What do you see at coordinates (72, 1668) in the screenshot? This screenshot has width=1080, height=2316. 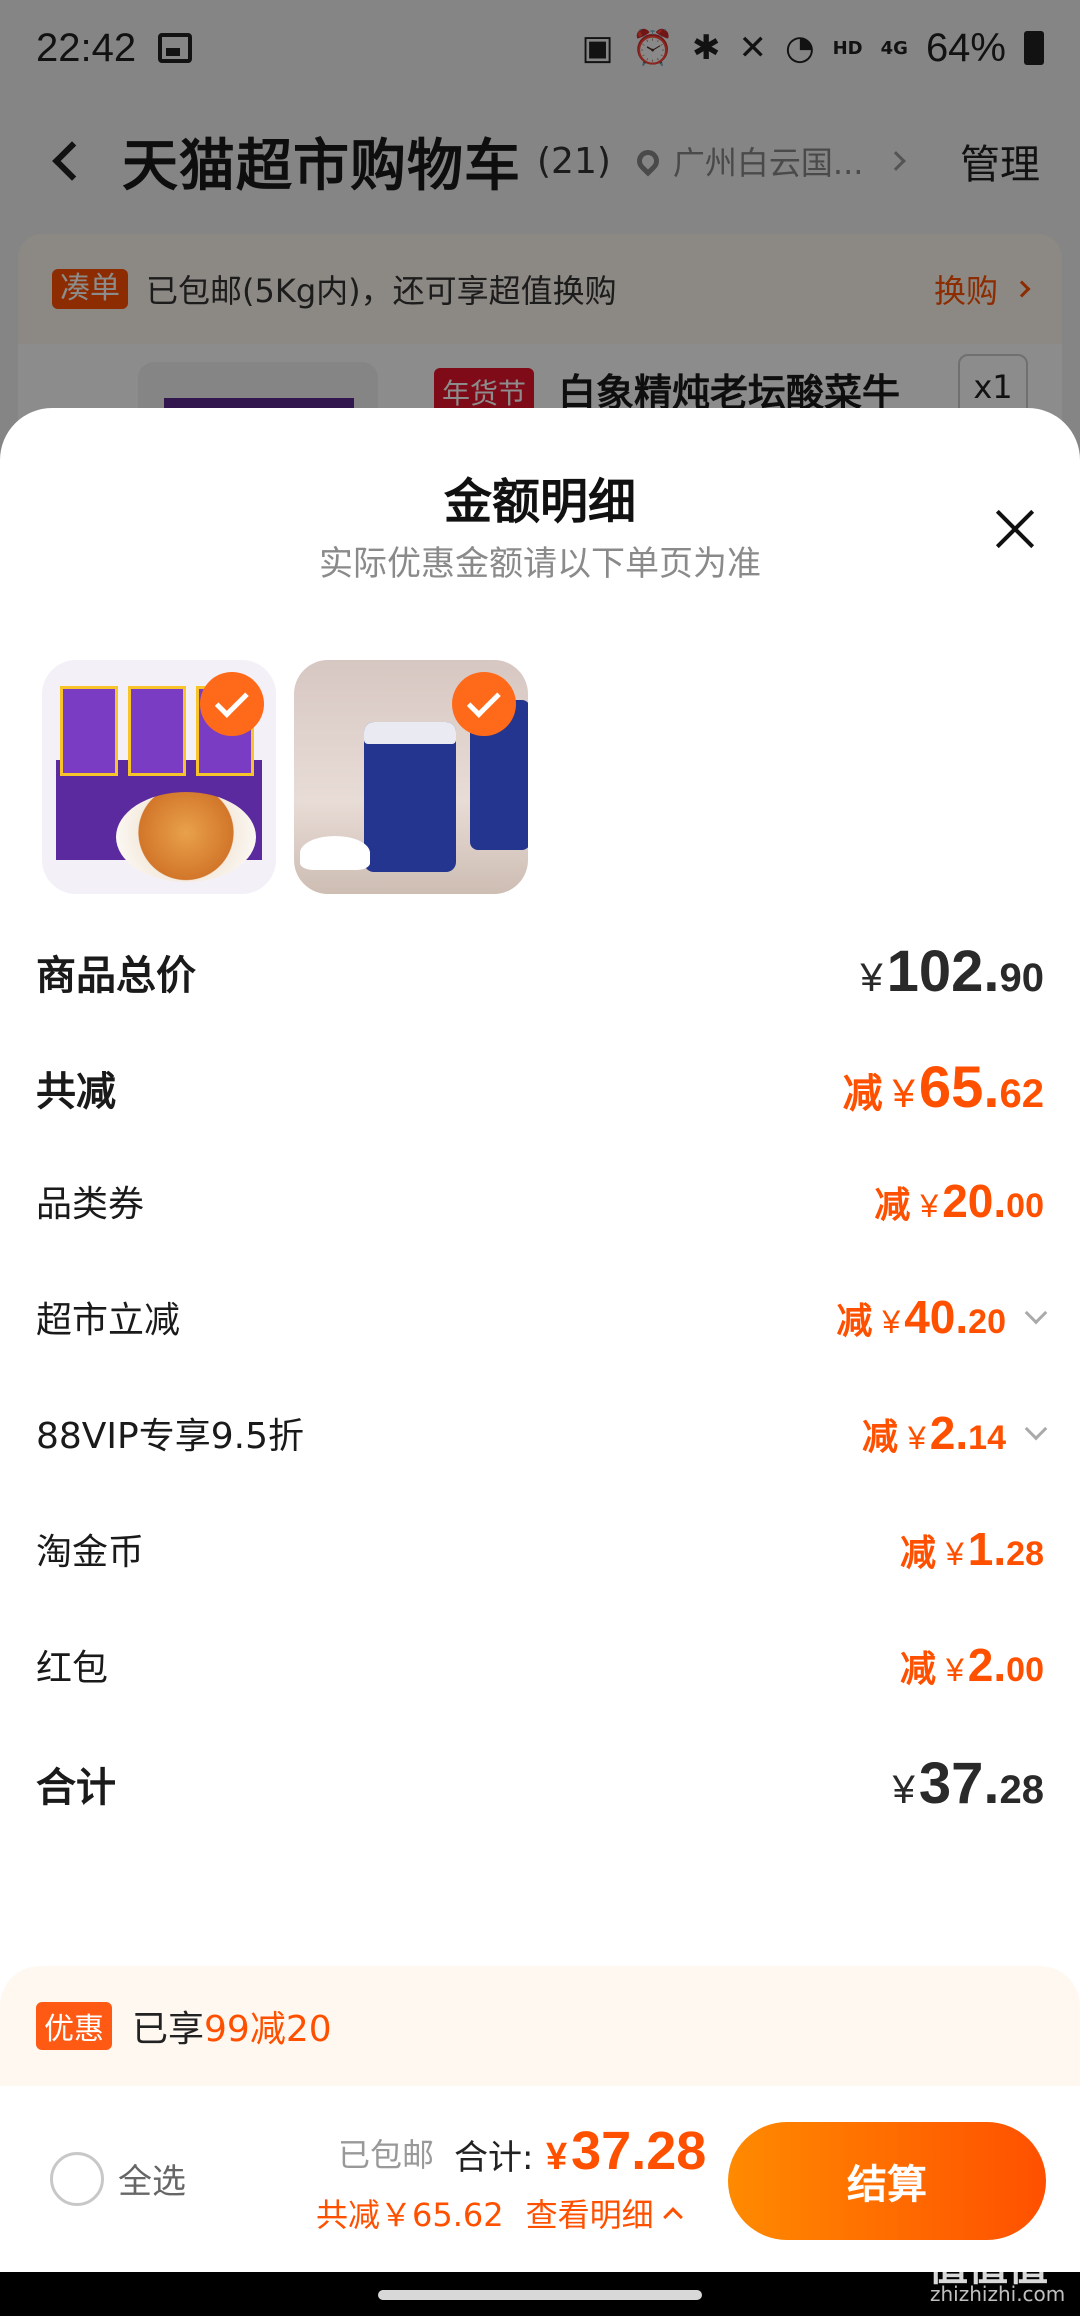 I see `row-label: 红包` at bounding box center [72, 1668].